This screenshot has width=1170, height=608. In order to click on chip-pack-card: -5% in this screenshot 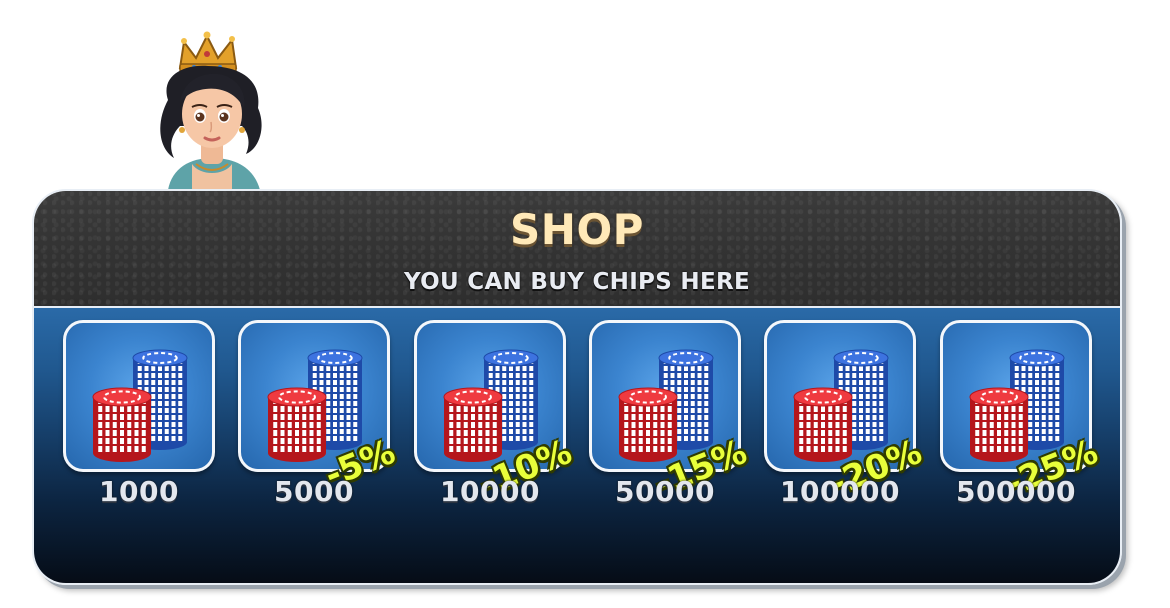, I will do `click(319, 408)`.